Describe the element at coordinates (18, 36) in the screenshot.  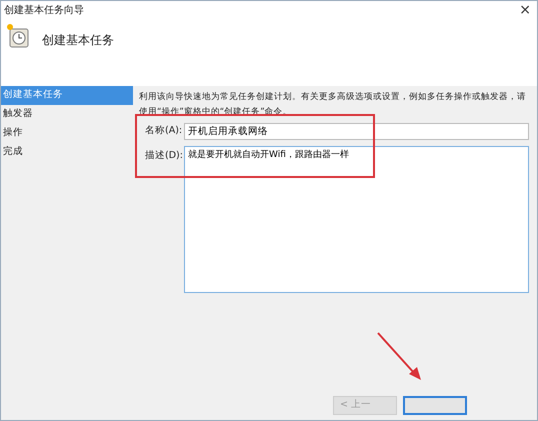
I see `clock-icon` at that location.